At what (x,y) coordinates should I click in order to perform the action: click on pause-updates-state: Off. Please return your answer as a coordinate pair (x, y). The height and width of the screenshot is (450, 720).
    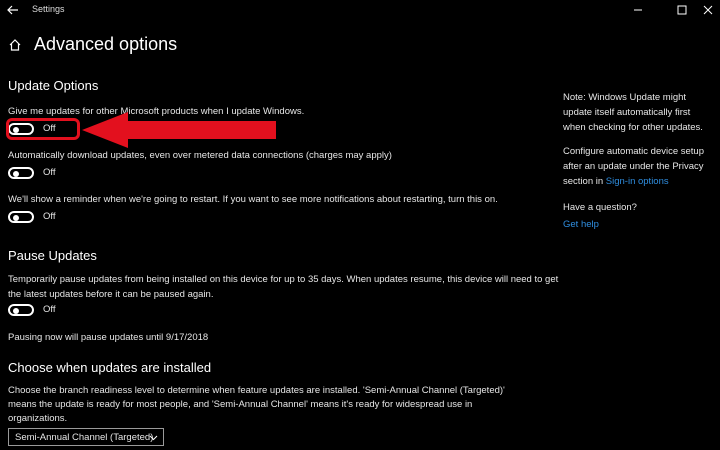
    Looking at the image, I should click on (49, 309).